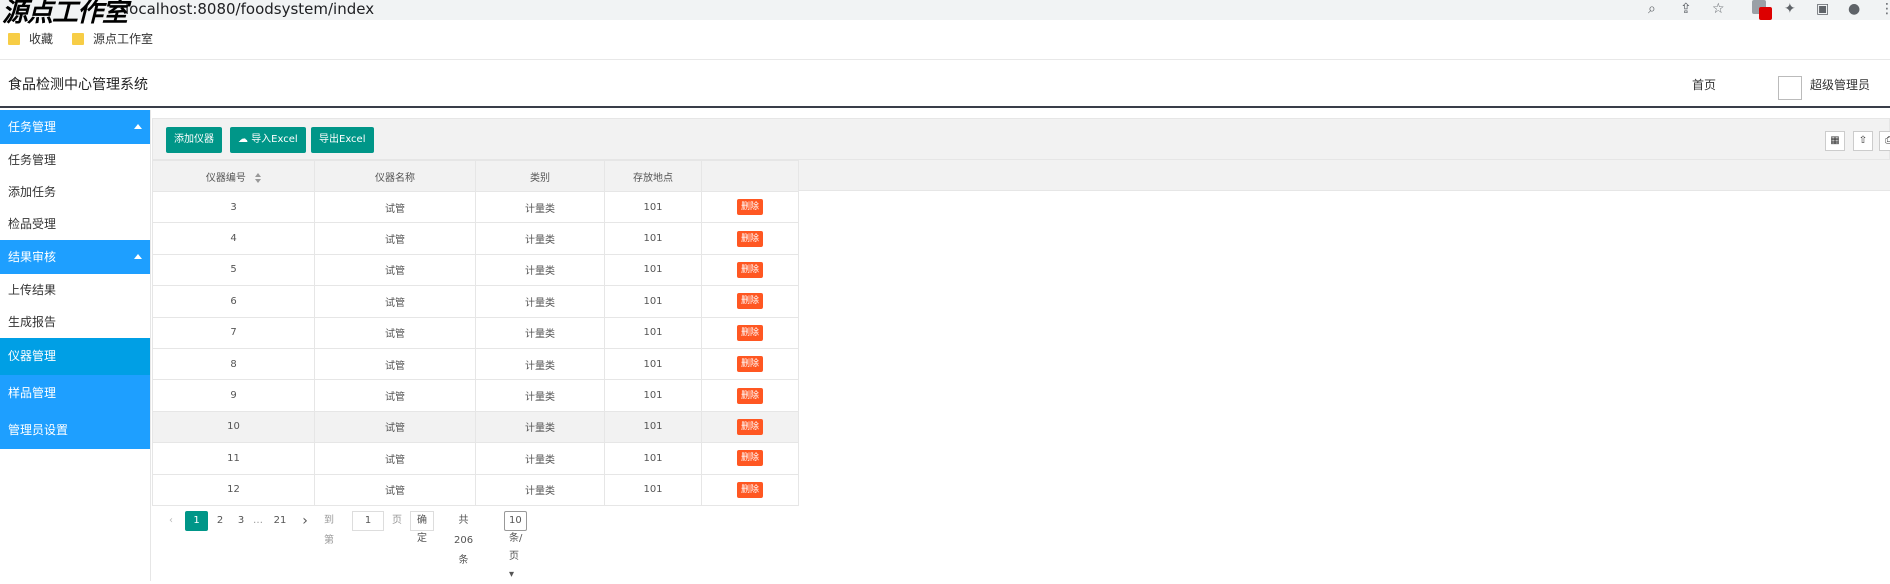  What do you see at coordinates (342, 140) in the screenshot?
I see `export-excel-button: 导出Excel` at bounding box center [342, 140].